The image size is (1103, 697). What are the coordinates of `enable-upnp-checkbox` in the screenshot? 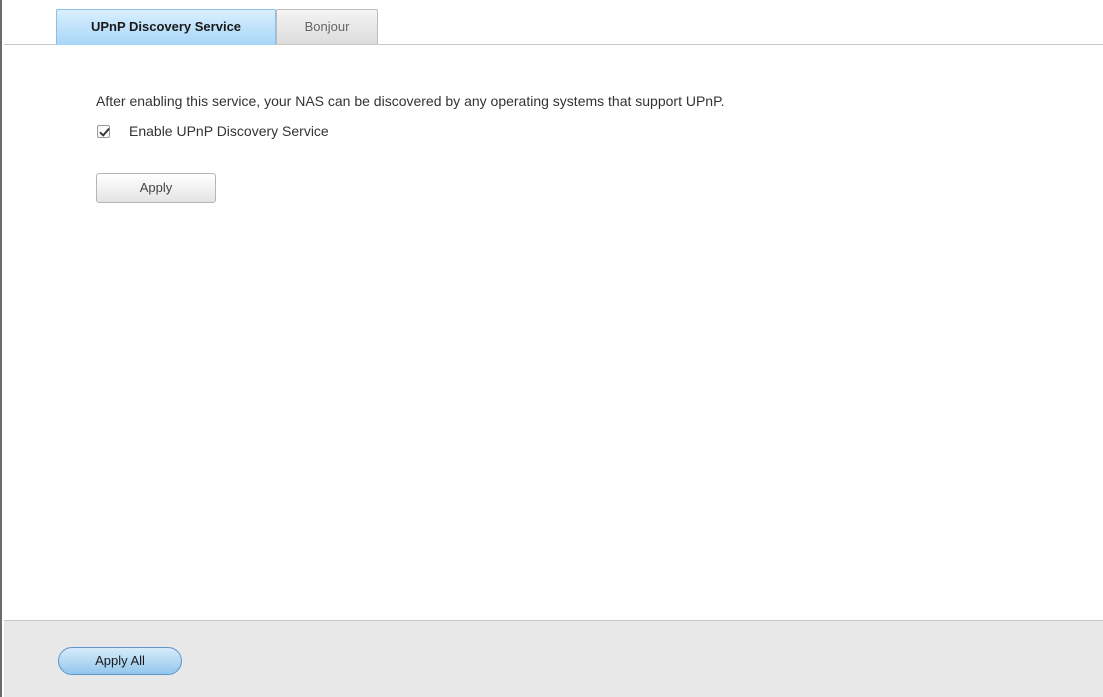 It's located at (103, 131).